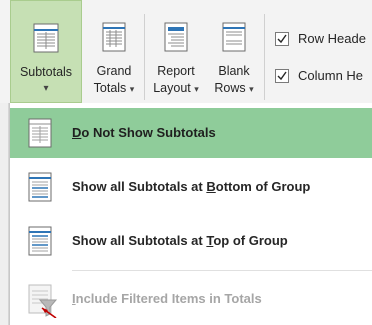 The height and width of the screenshot is (325, 372). Describe the element at coordinates (43, 301) in the screenshot. I see `filtered-totals-icon` at that location.